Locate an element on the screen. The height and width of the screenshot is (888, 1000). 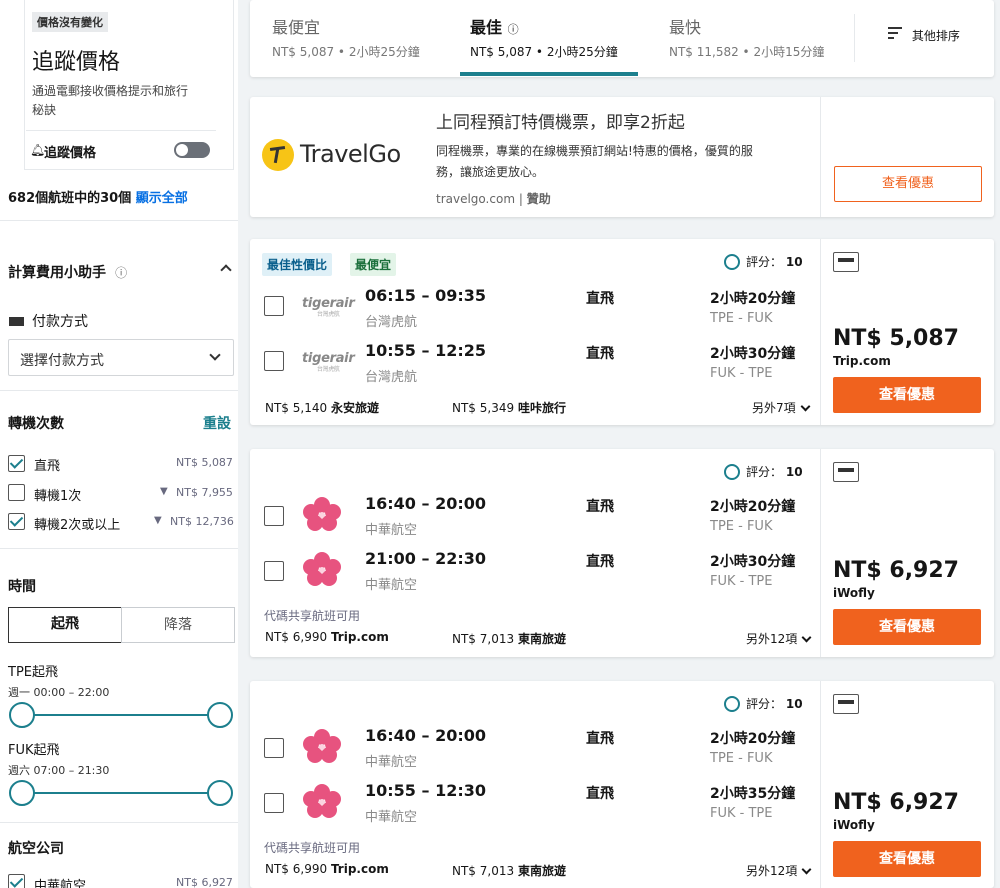
tab-fastest: 最快 NT$ 11,582 • 2小時15分鐘 is located at coordinates (746, 37).